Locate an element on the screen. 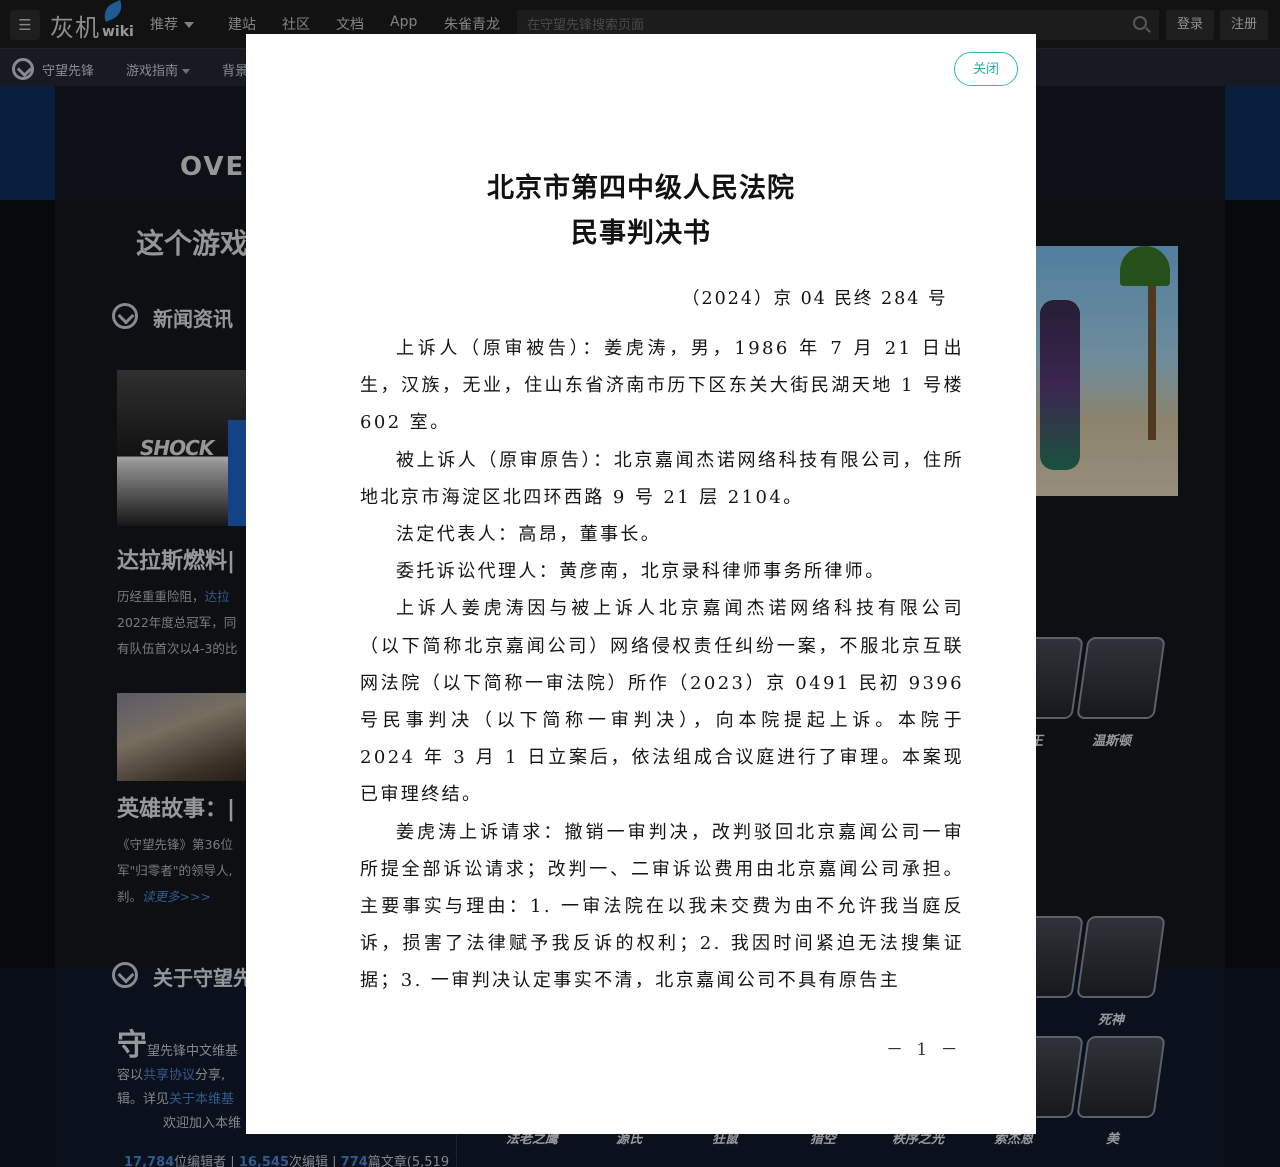 The height and width of the screenshot is (1167, 1280). document-court-name: 北京市第四中级人民法院 is located at coordinates (641, 188).